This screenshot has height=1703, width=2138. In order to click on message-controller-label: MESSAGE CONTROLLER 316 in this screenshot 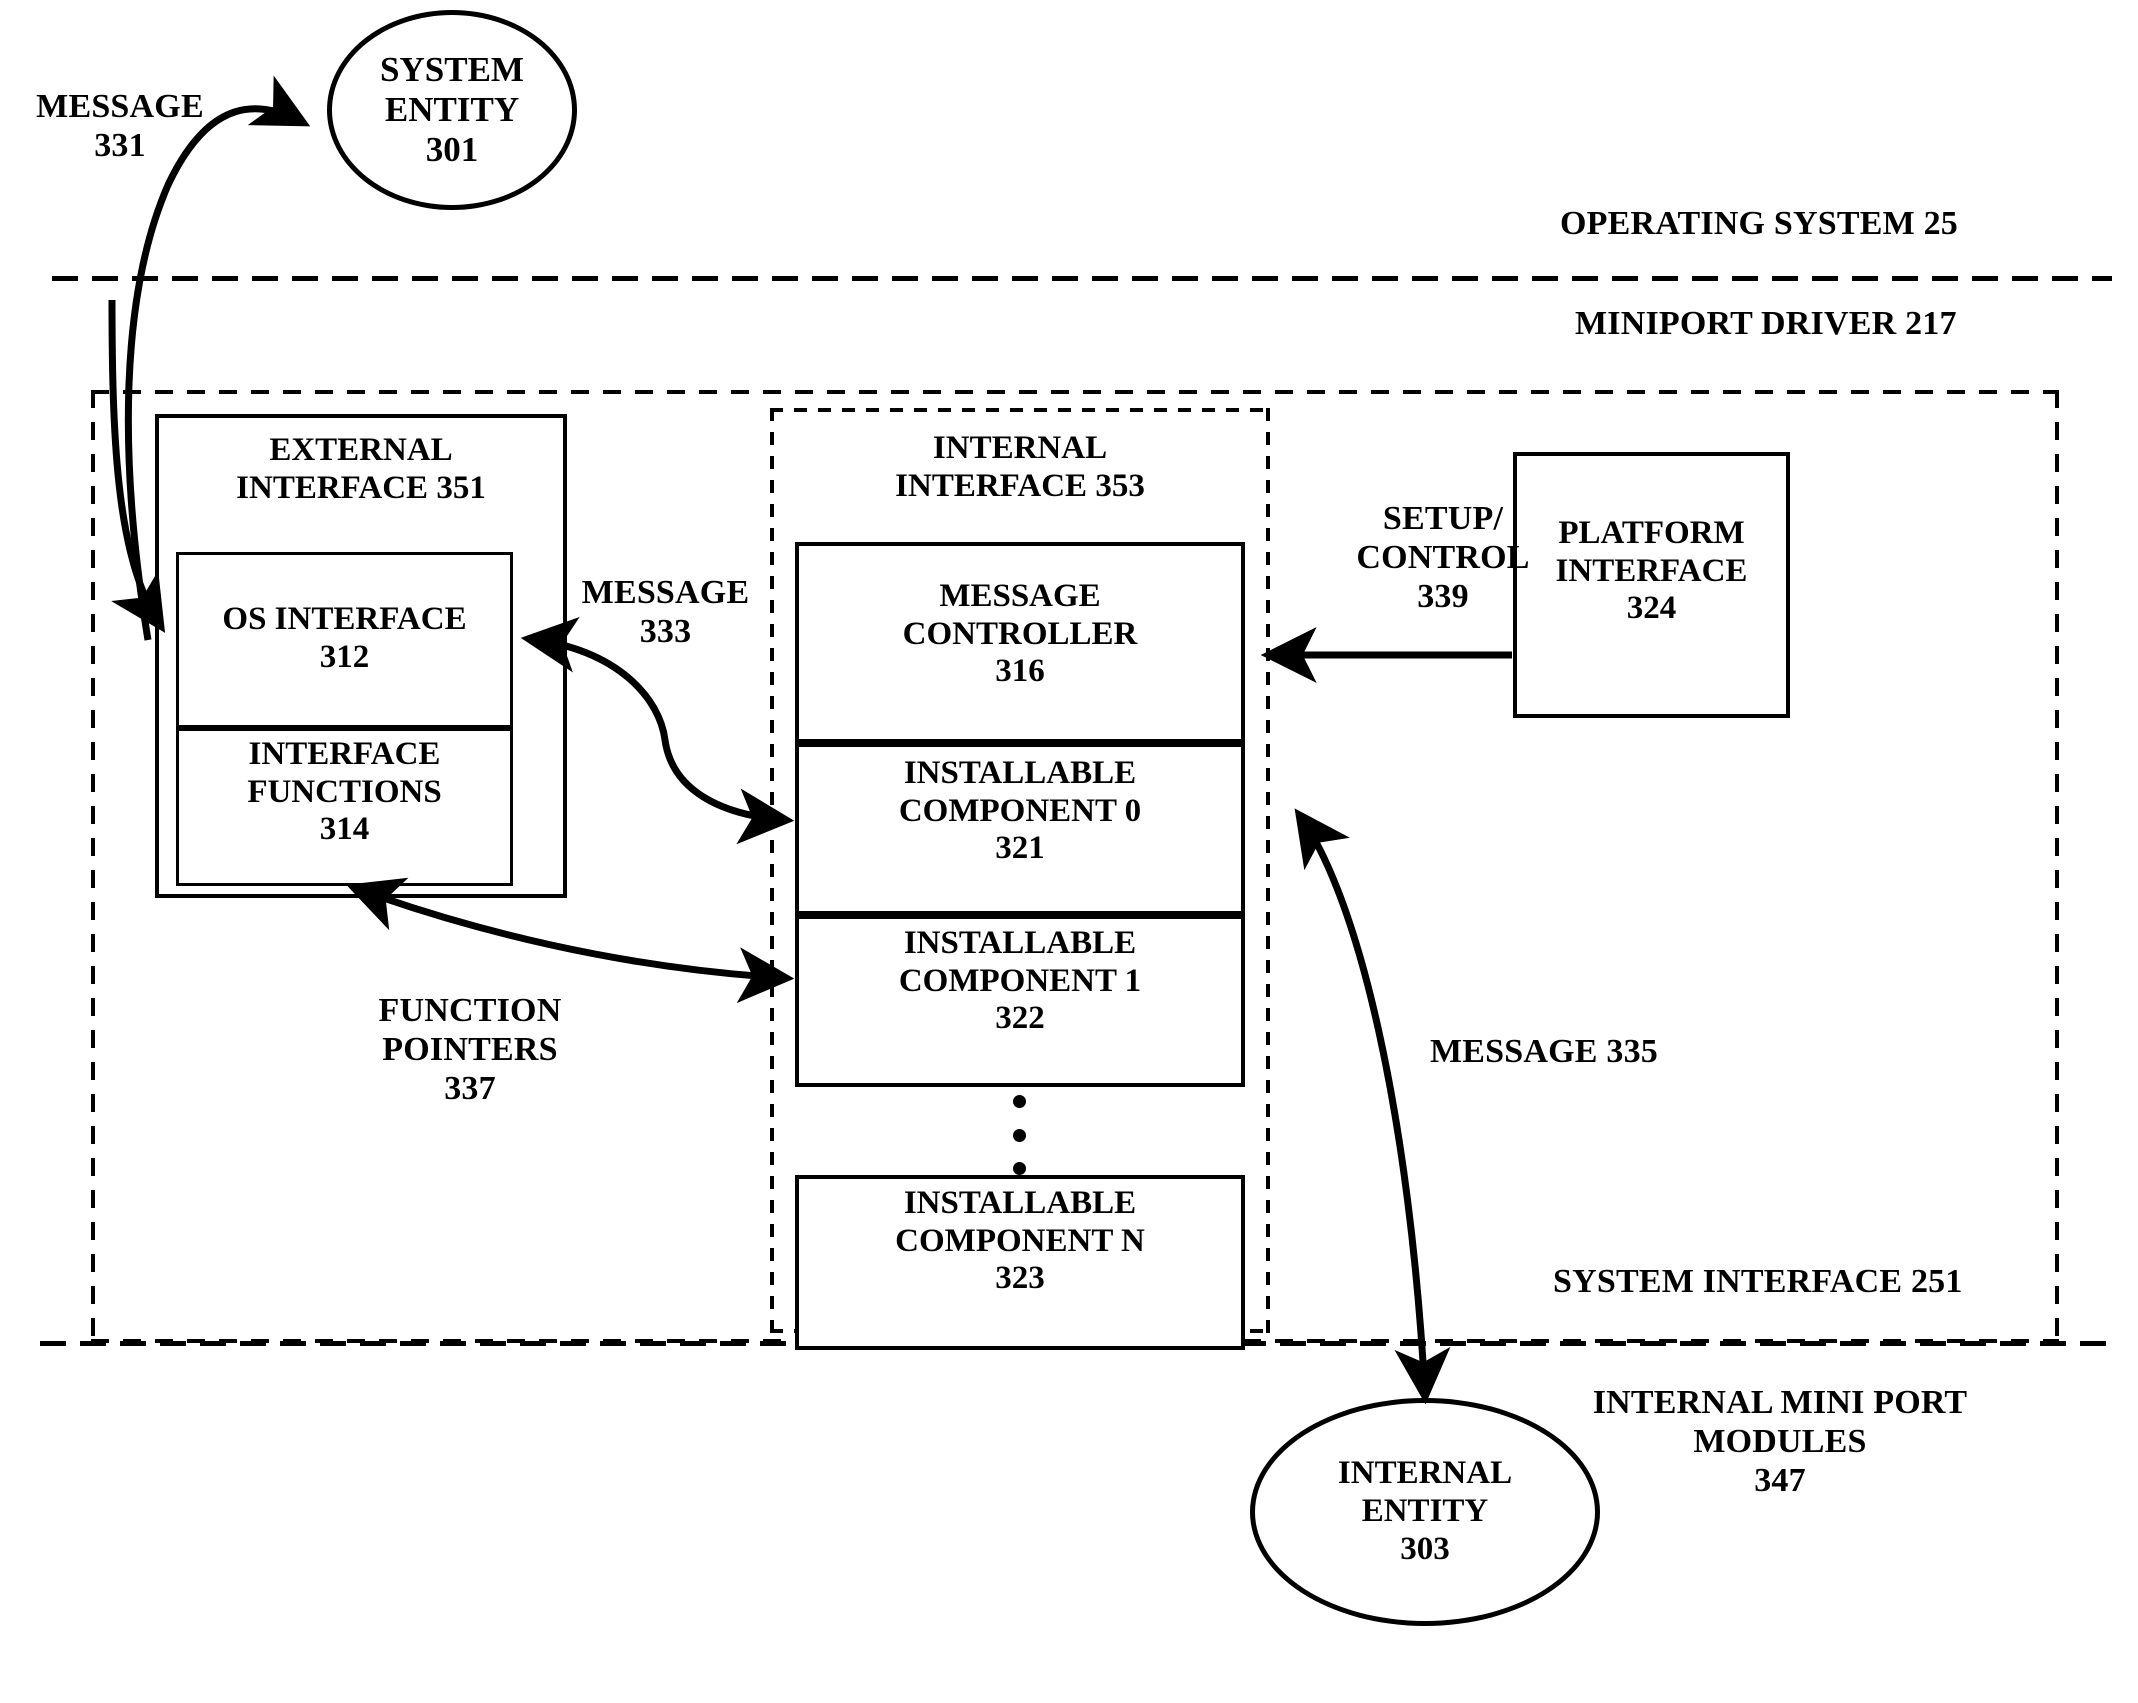, I will do `click(1020, 634)`.